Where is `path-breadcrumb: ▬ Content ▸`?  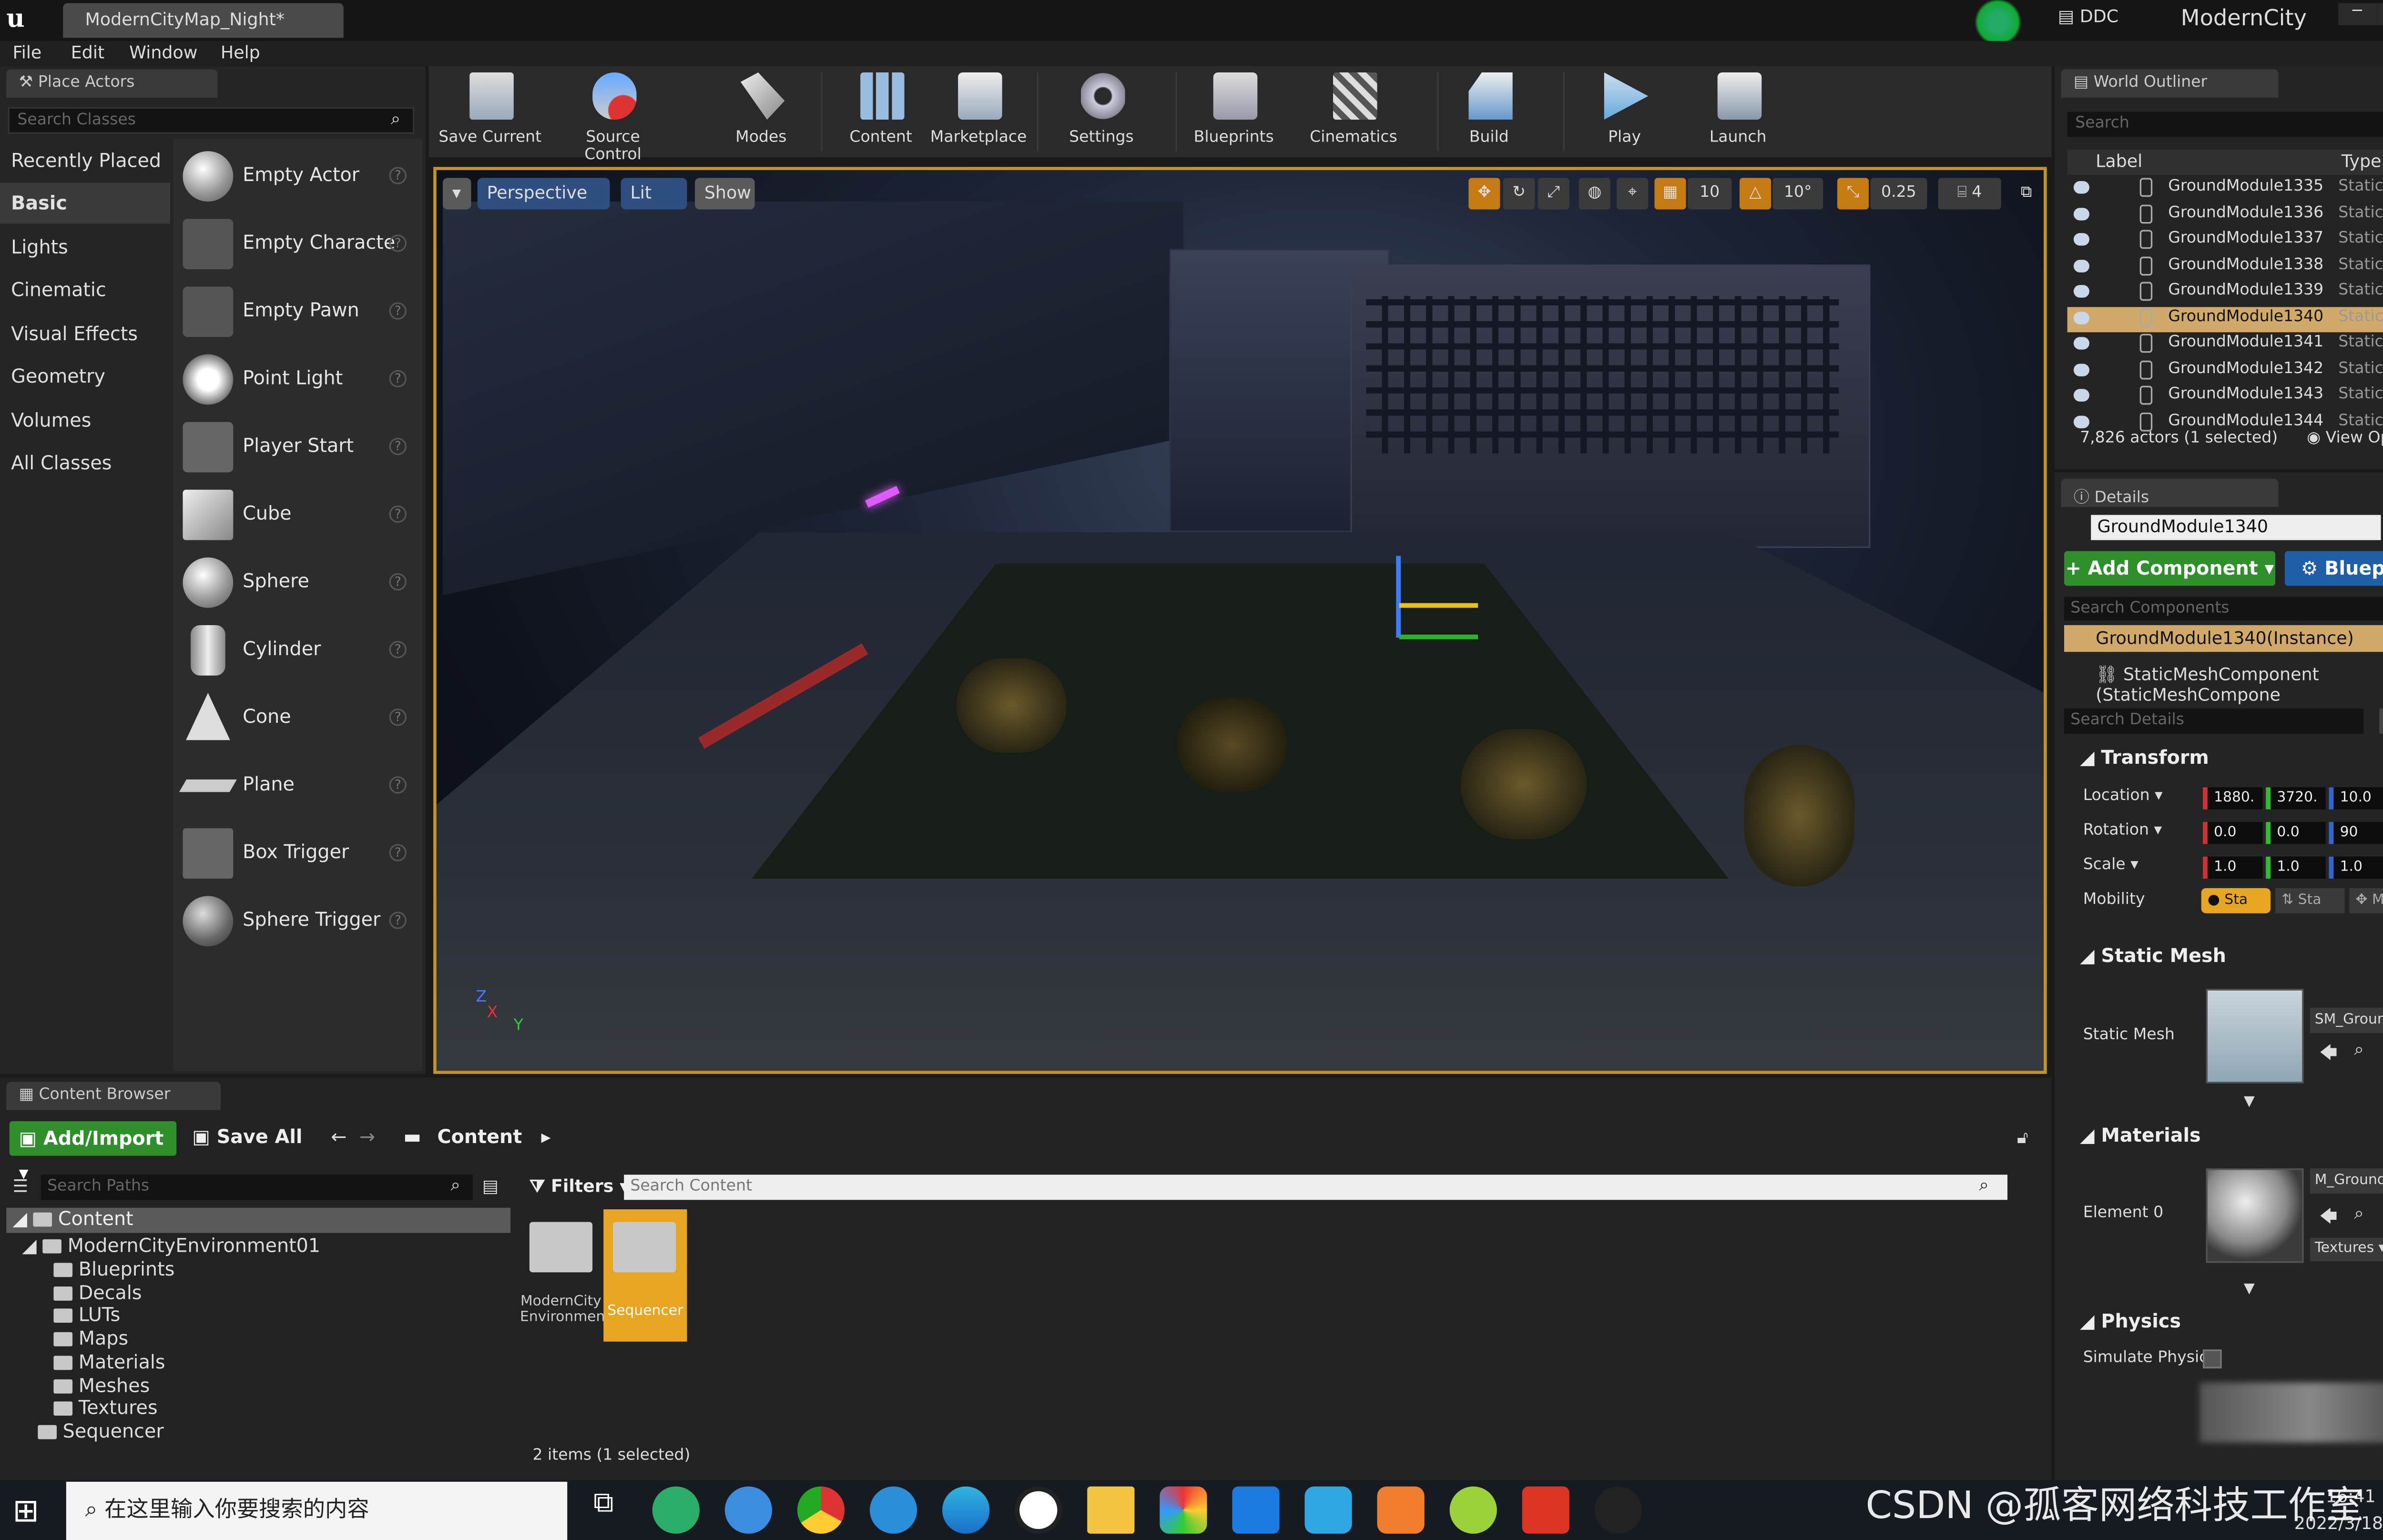
path-breadcrumb: ▬ Content ▸ is located at coordinates (477, 1137).